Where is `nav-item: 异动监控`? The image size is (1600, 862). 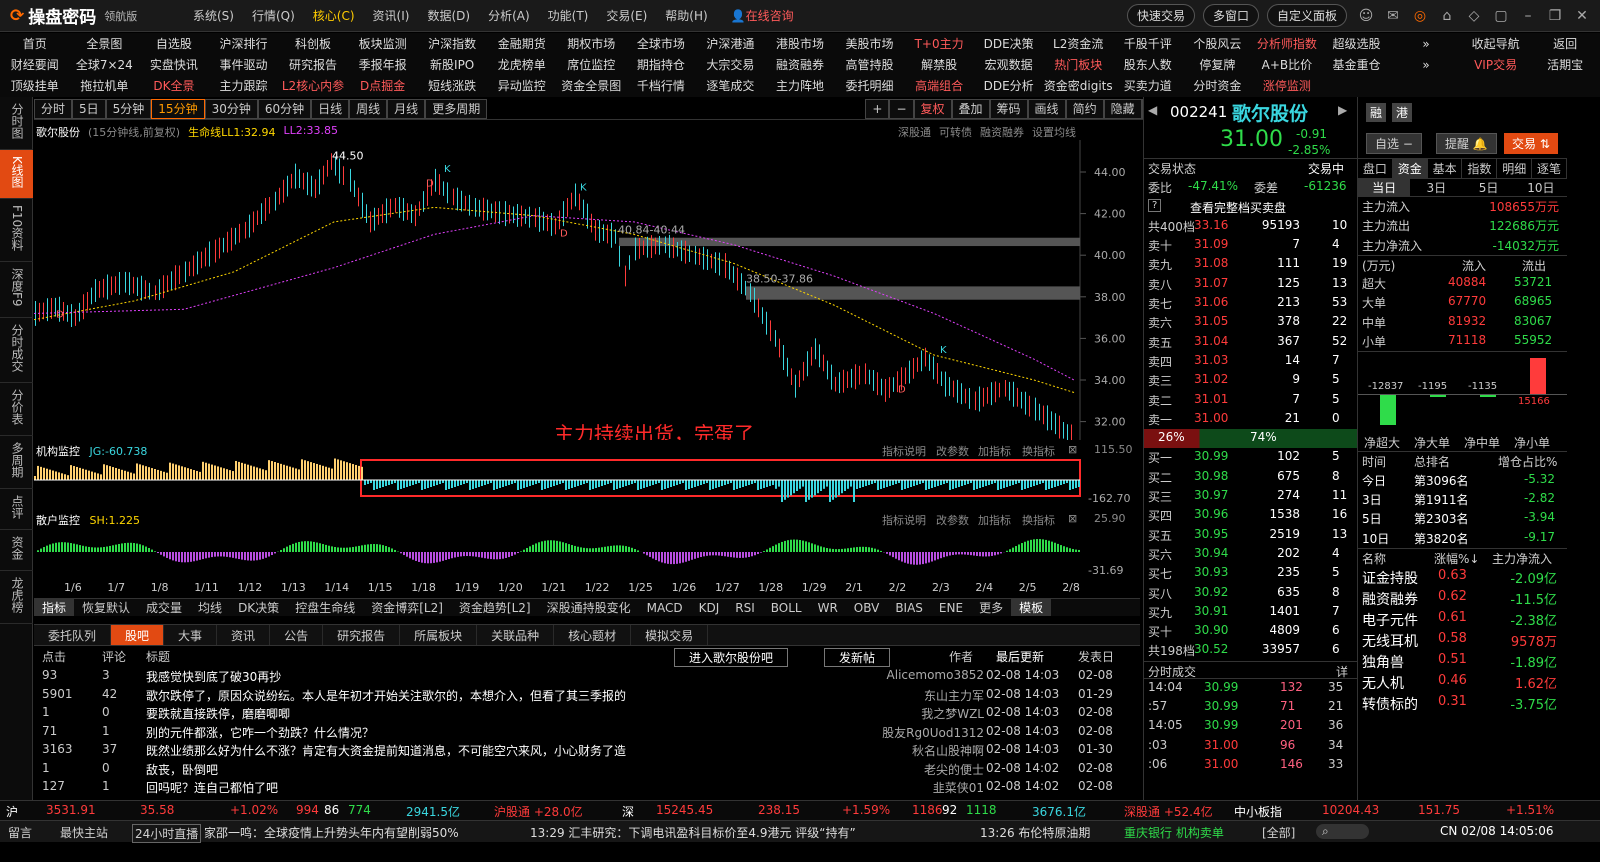 nav-item: 异动监控 is located at coordinates (522, 85).